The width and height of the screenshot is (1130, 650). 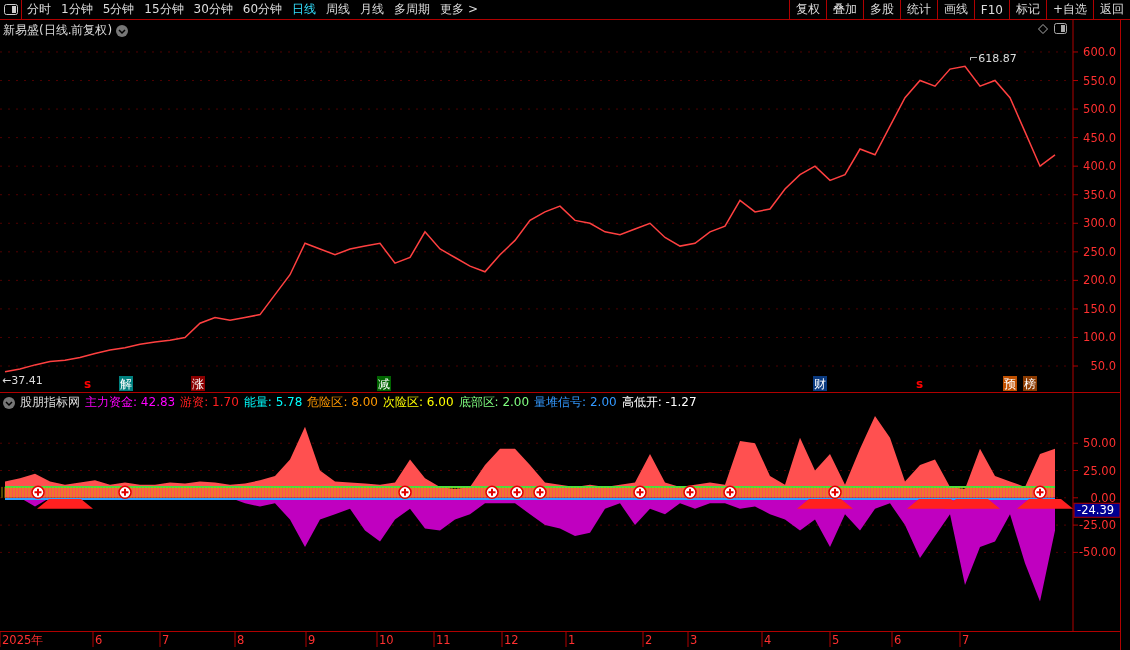 What do you see at coordinates (312, 640) in the screenshot?
I see `date-label: 9` at bounding box center [312, 640].